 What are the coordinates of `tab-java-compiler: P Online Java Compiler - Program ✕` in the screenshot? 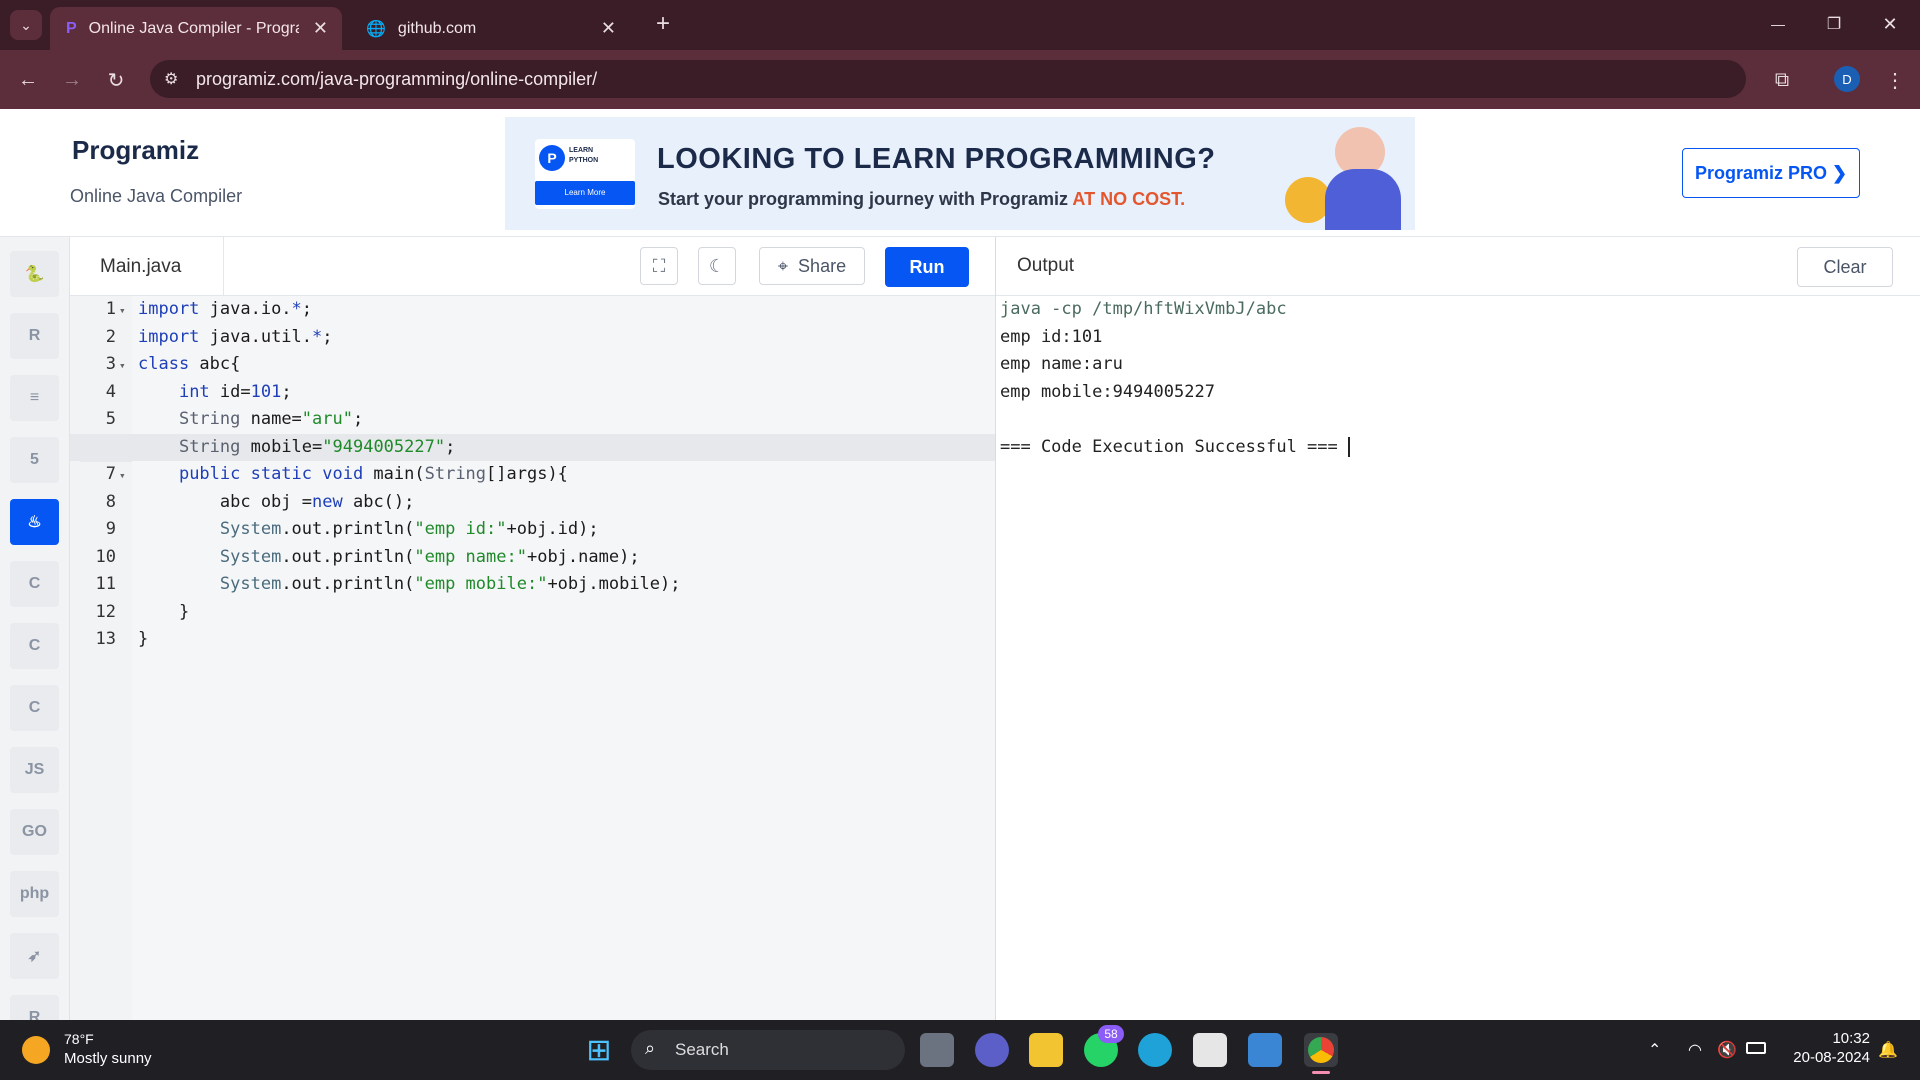 It's located at (196, 28).